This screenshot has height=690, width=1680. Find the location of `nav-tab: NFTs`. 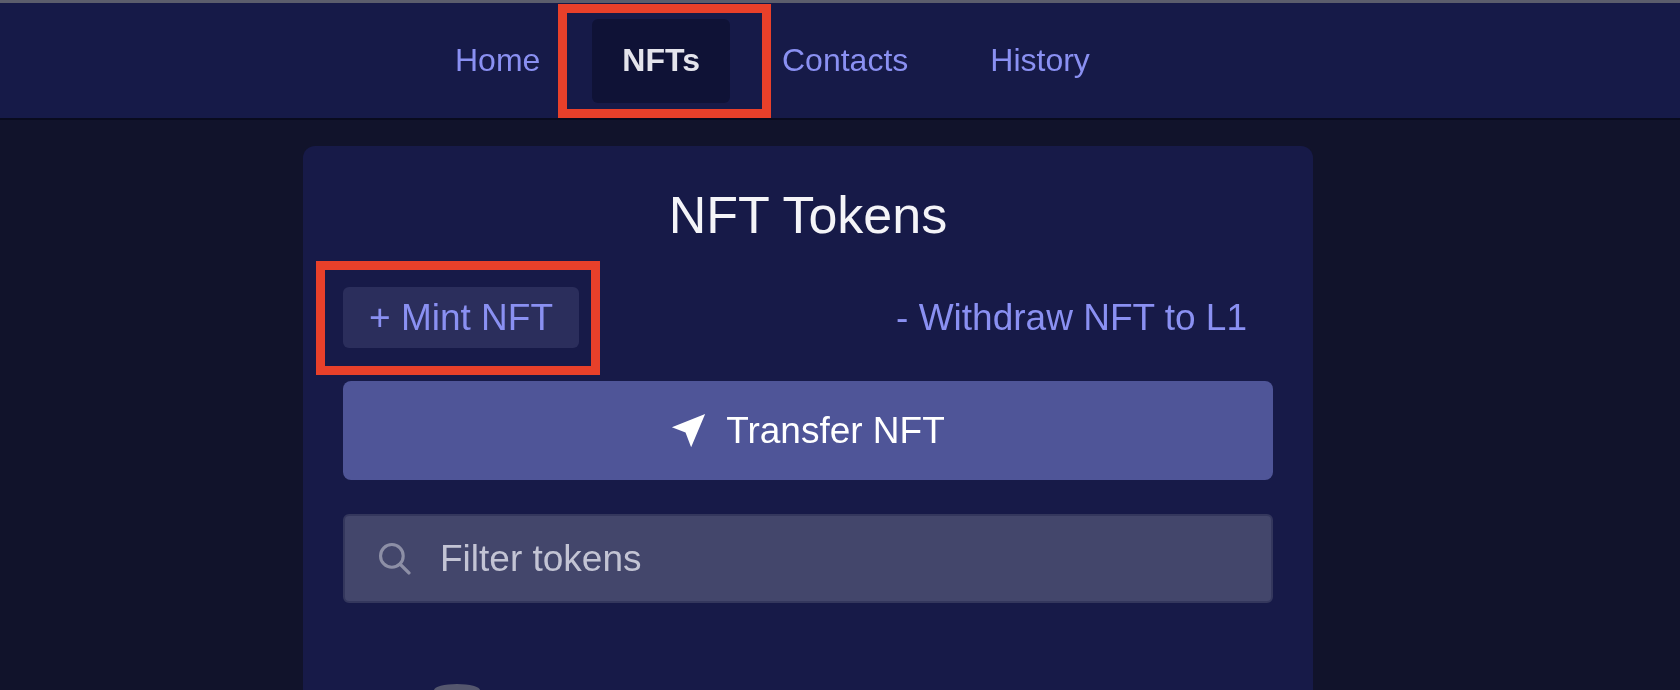

nav-tab: NFTs is located at coordinates (661, 60).